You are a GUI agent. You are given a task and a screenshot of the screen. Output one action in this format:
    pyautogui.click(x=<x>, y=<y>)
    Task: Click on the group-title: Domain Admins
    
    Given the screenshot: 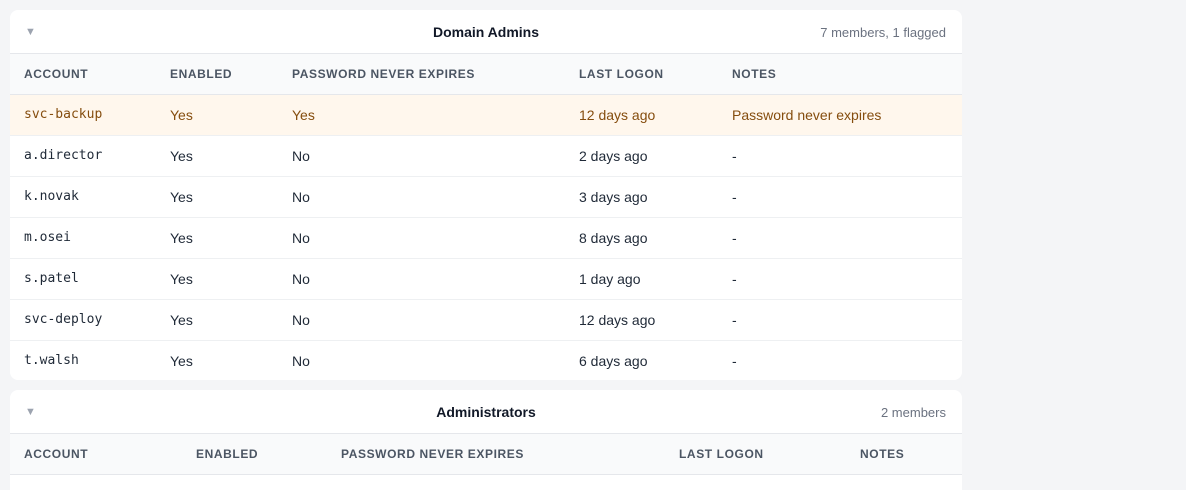 What is the action you would take?
    pyautogui.click(x=486, y=32)
    